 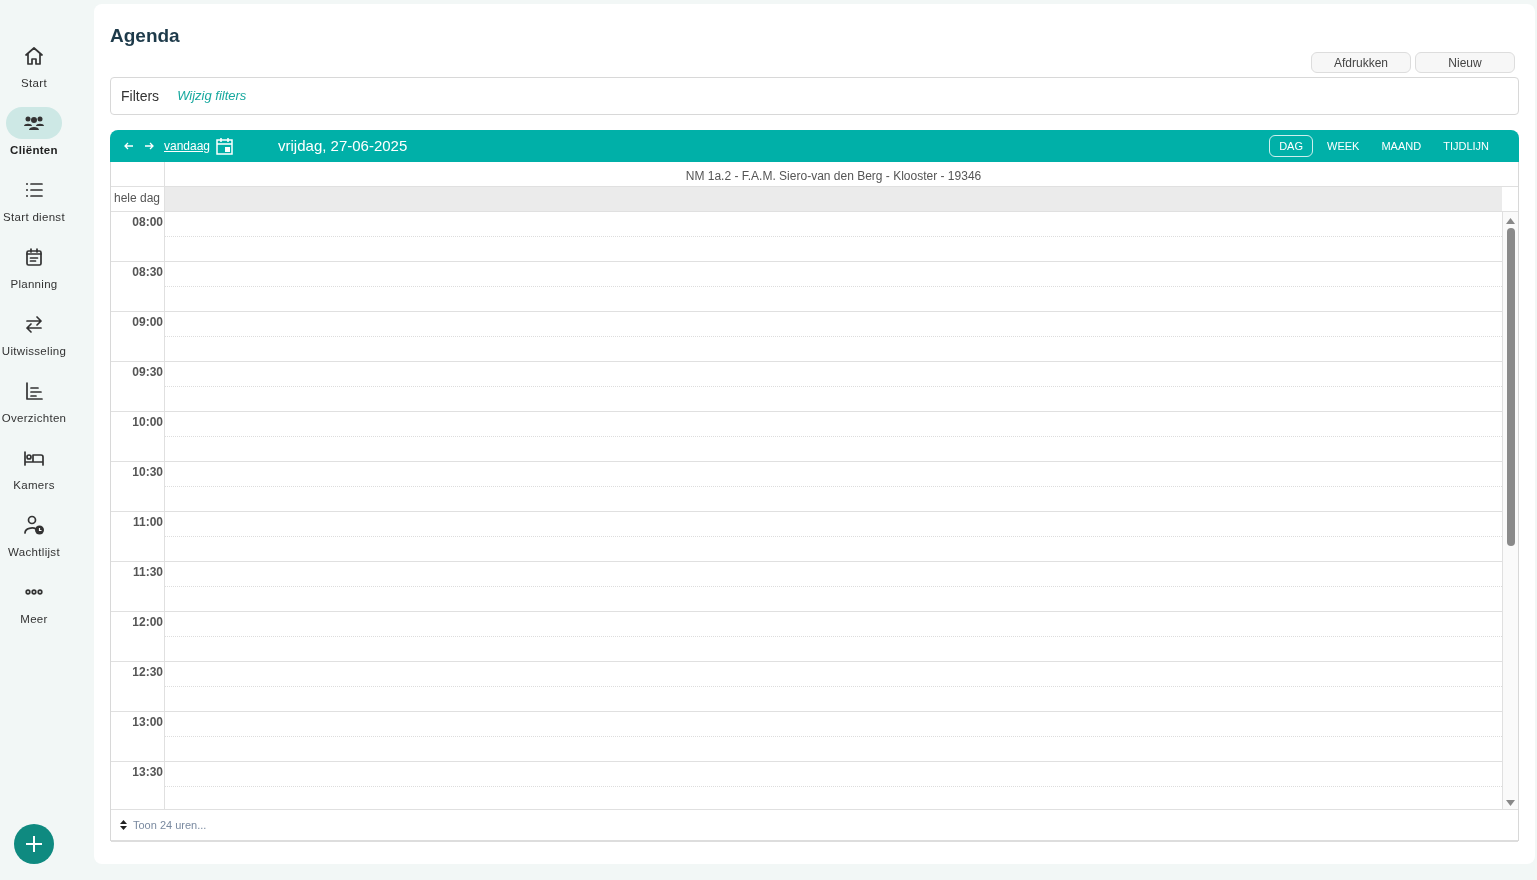 I want to click on sidebar-item: Cliënten, so click(x=34, y=140).